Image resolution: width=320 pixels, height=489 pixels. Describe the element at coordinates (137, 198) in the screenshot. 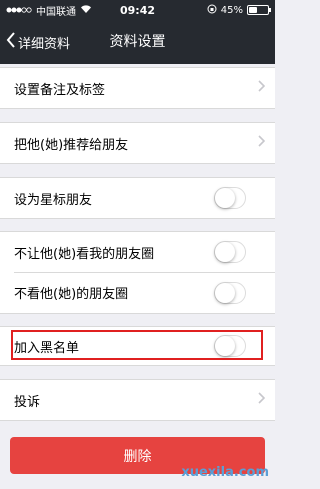

I see `star-friend-row: 设为星标朋友` at that location.